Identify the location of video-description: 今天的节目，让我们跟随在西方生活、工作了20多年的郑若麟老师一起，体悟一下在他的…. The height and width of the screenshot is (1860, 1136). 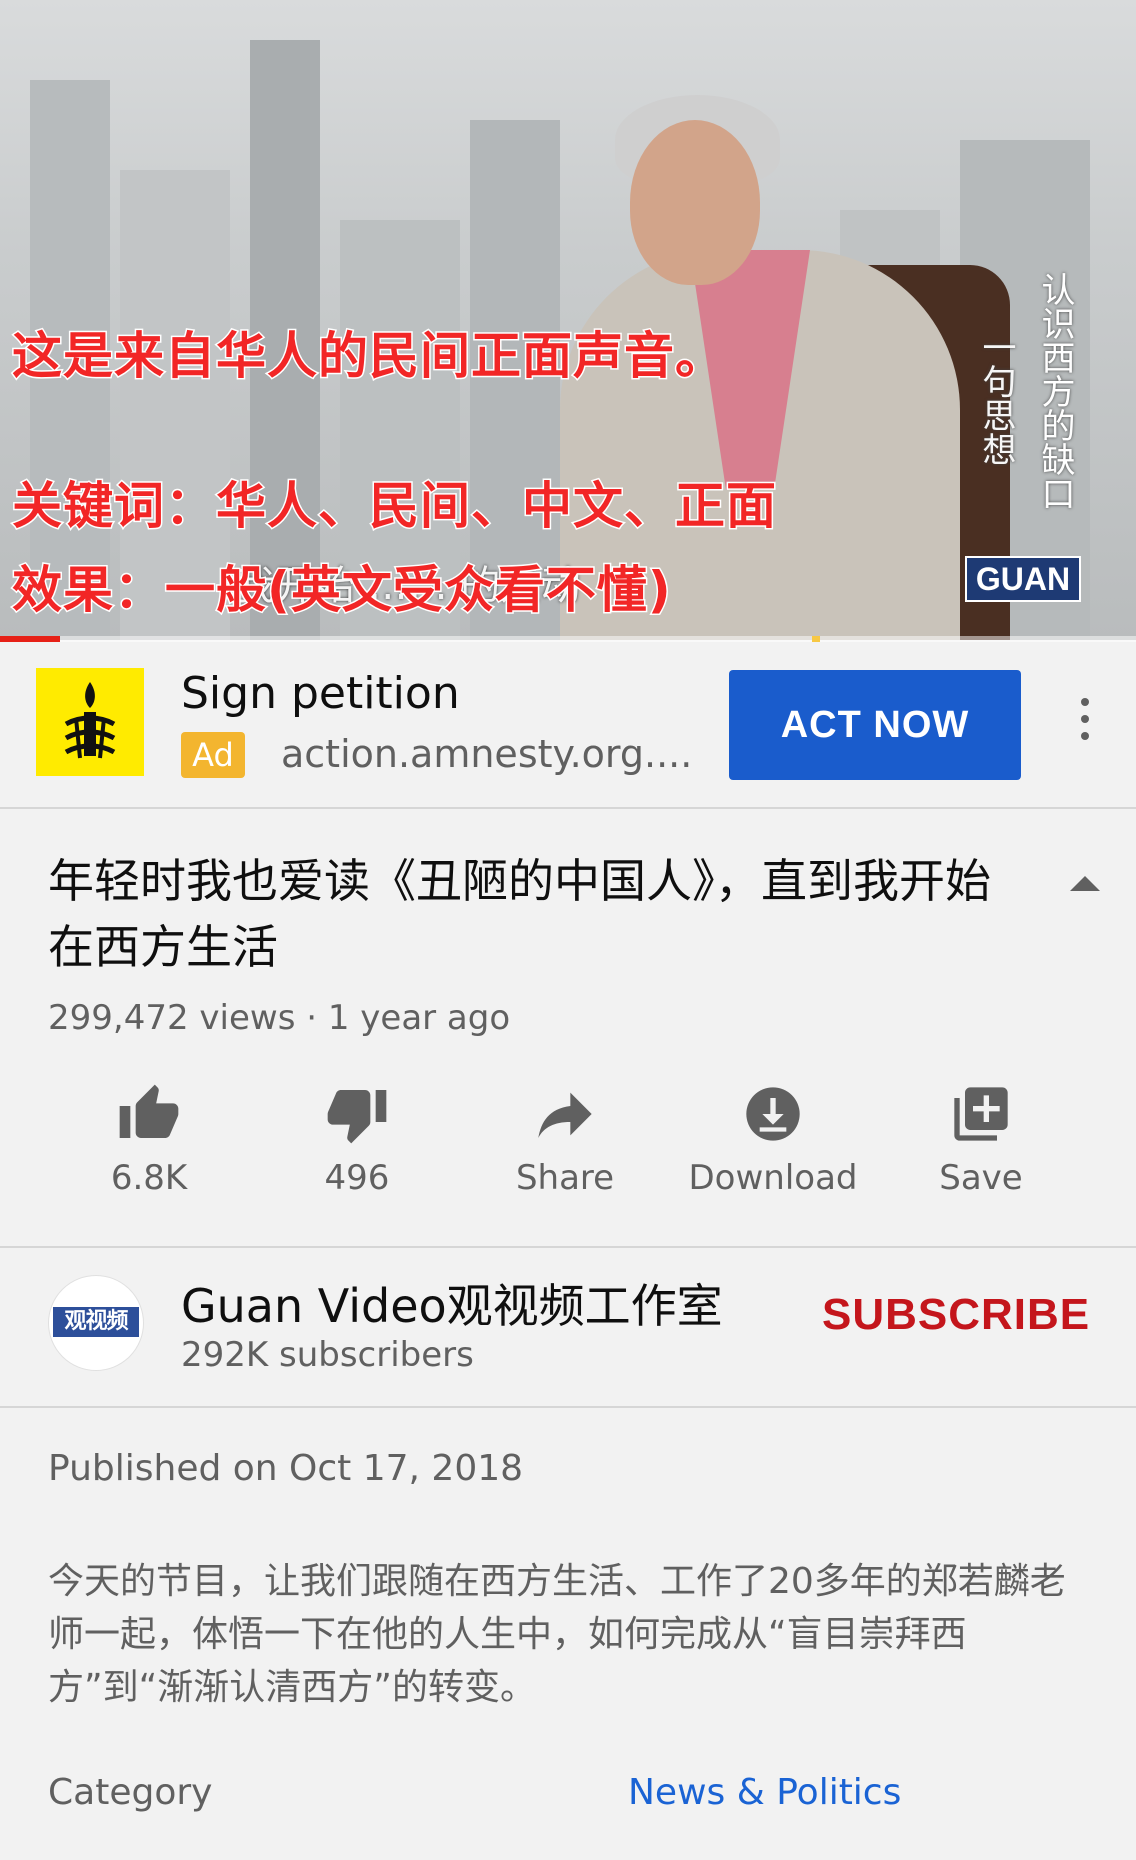
(557, 1634).